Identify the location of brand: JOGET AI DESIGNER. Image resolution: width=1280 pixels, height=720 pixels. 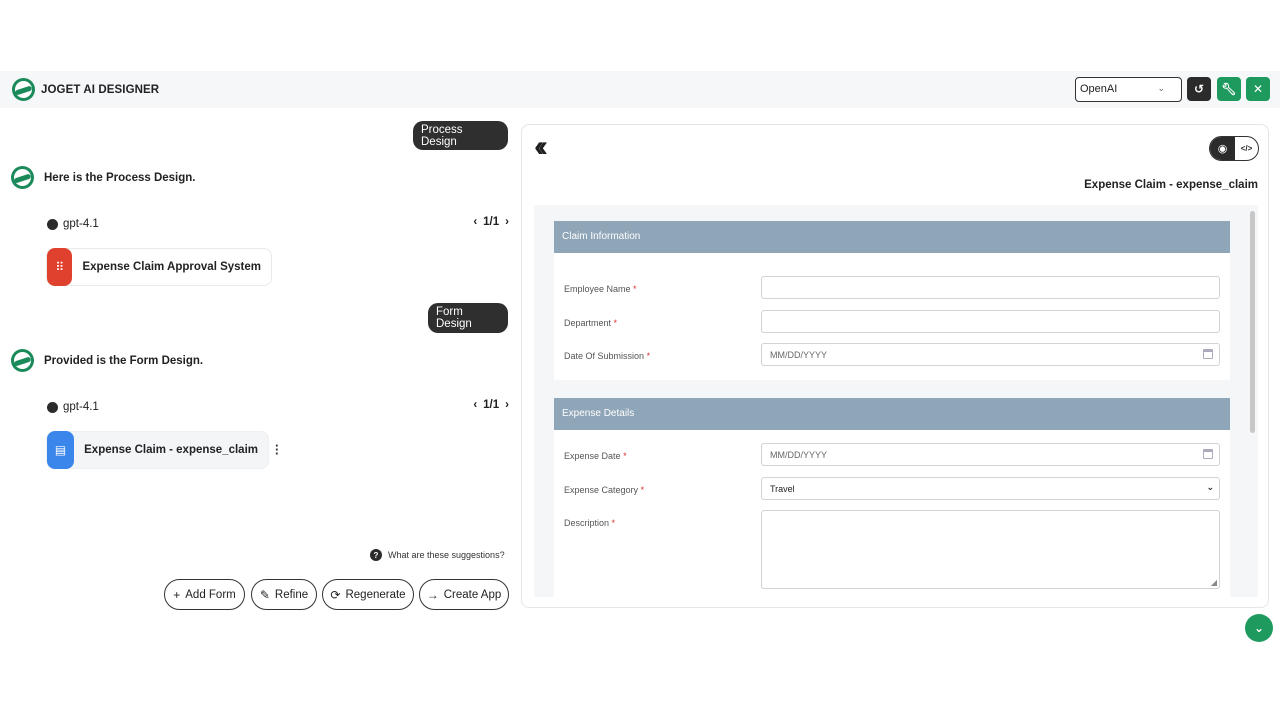
(85, 89).